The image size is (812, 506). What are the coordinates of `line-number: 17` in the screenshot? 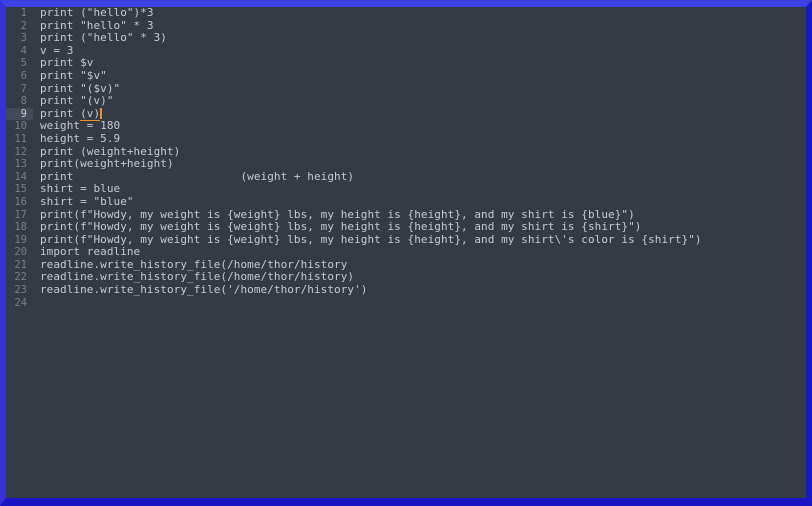 It's located at (20, 214).